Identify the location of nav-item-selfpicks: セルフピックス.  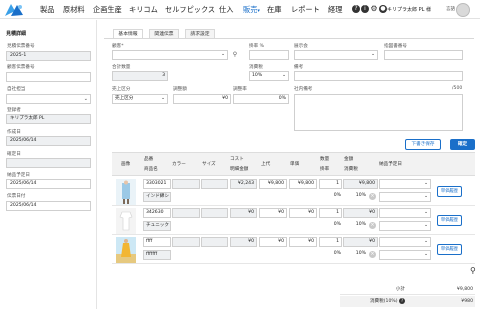
(190, 10).